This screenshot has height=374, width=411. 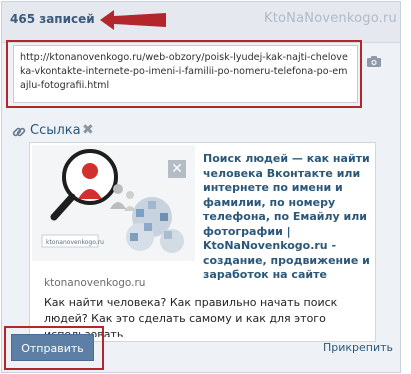 I want to click on close-preview-button: ✕, so click(x=177, y=169).